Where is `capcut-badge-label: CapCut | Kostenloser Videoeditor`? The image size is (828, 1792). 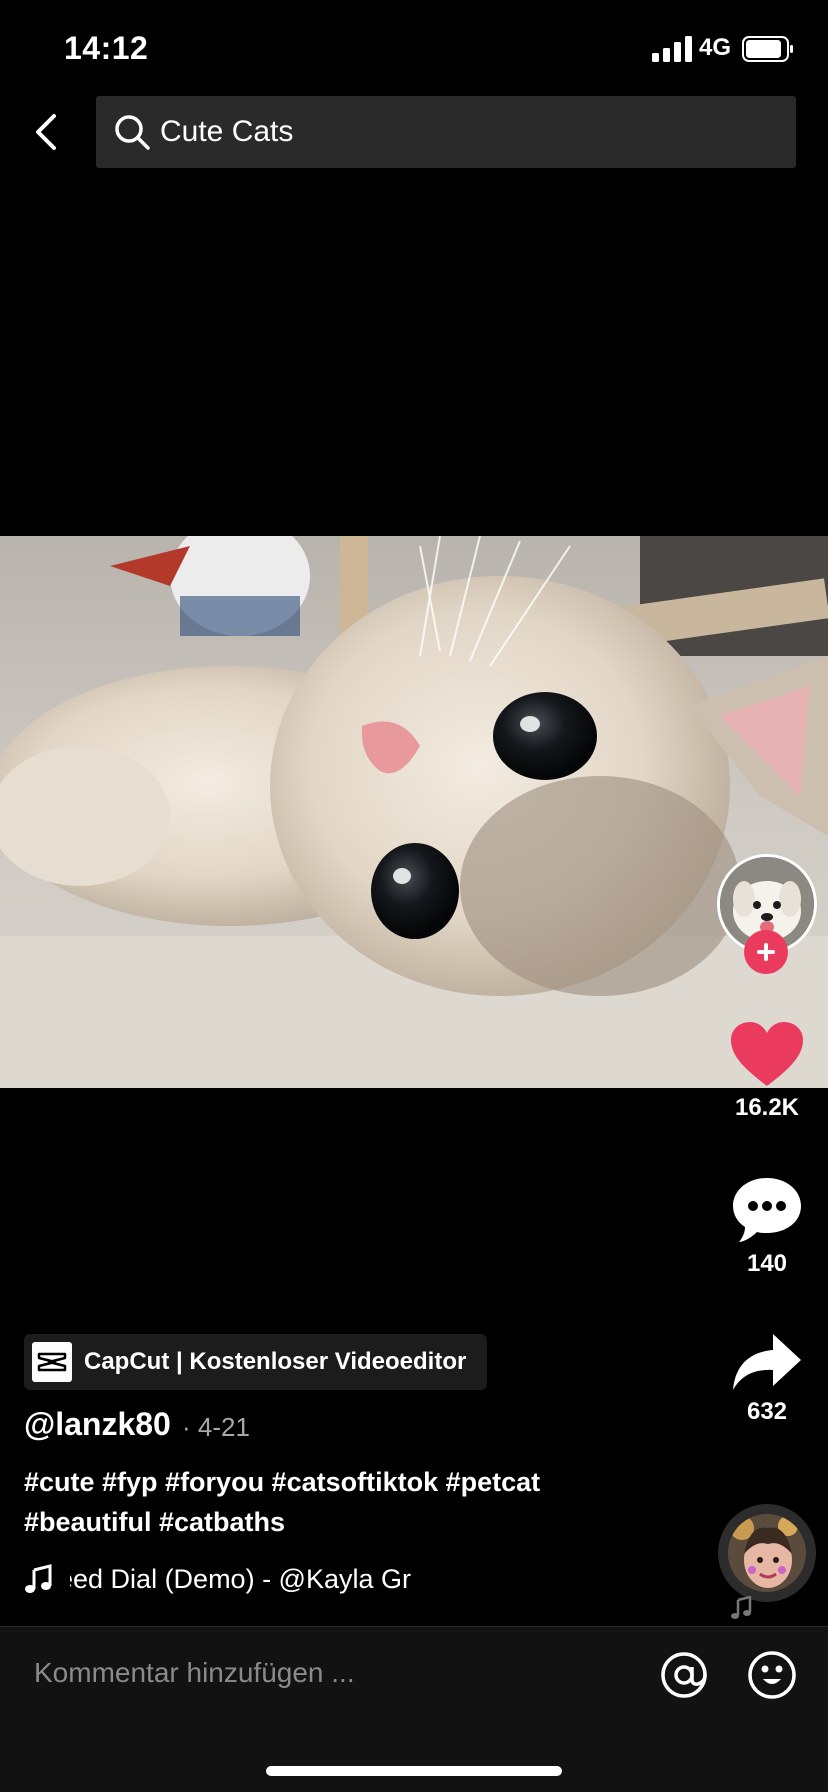 capcut-badge-label: CapCut | Kostenloser Videoeditor is located at coordinates (275, 1361).